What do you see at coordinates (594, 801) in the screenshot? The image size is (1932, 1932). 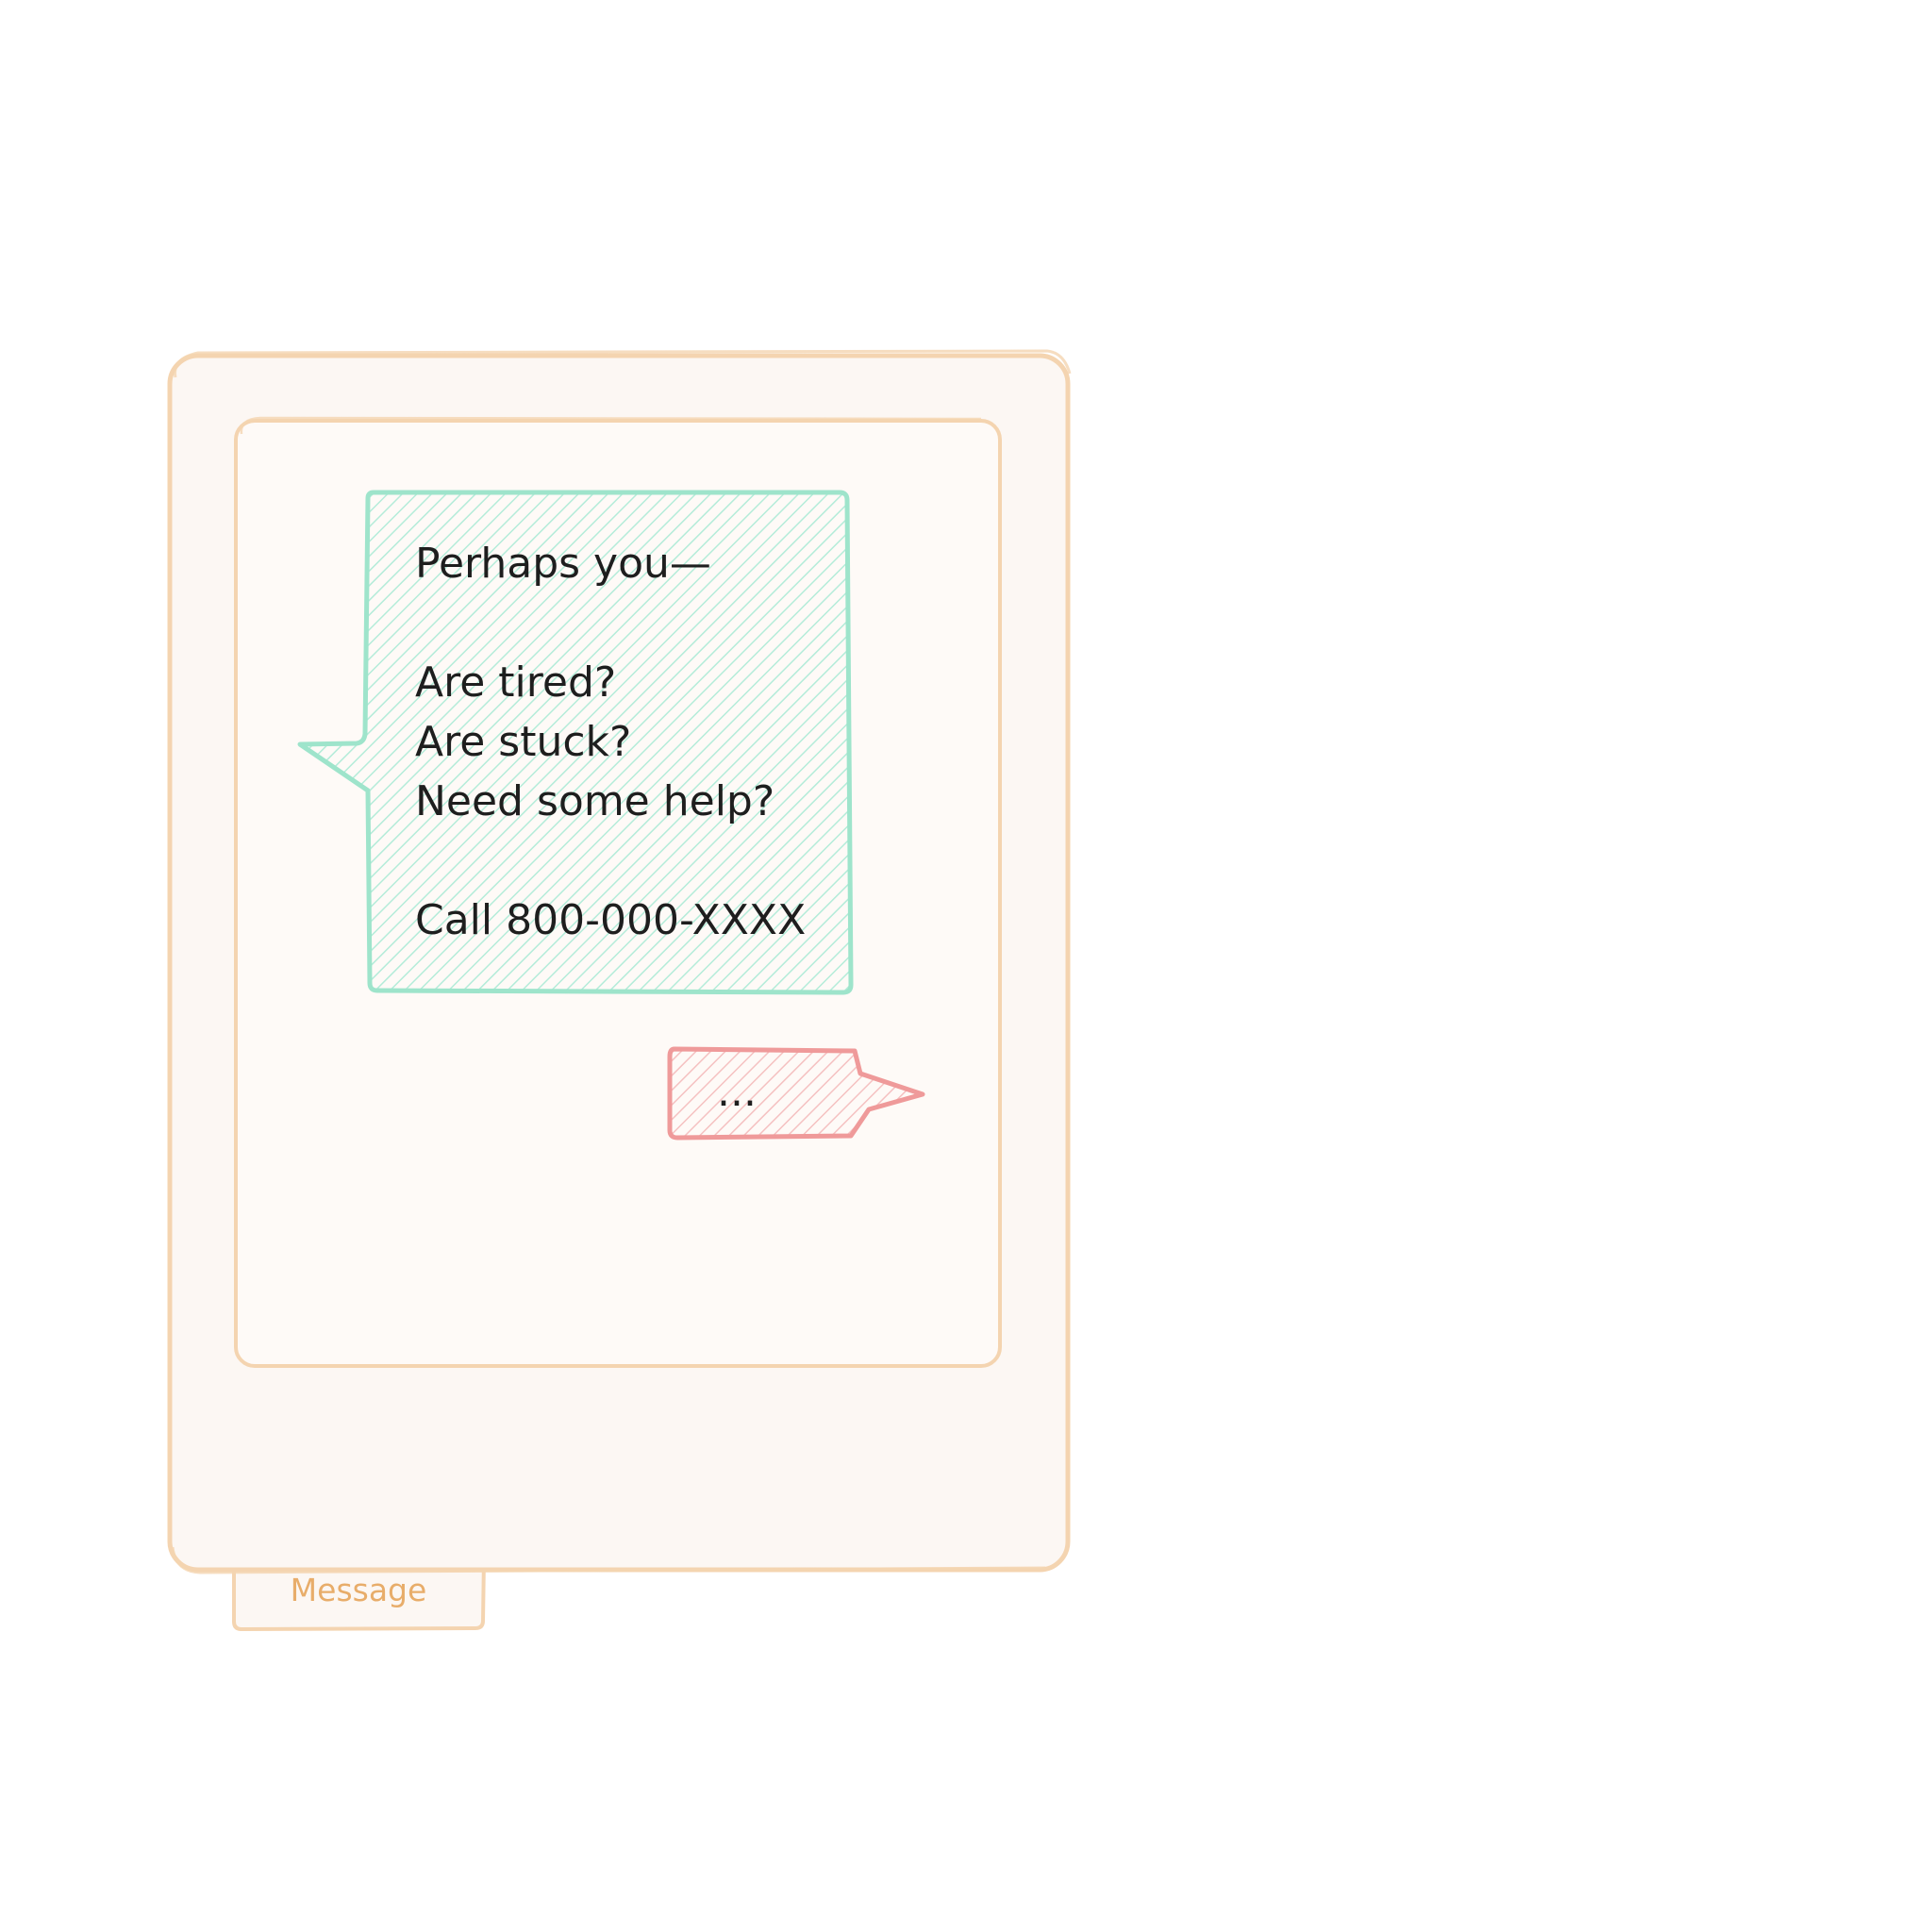 I see `message-line: Need some help?` at bounding box center [594, 801].